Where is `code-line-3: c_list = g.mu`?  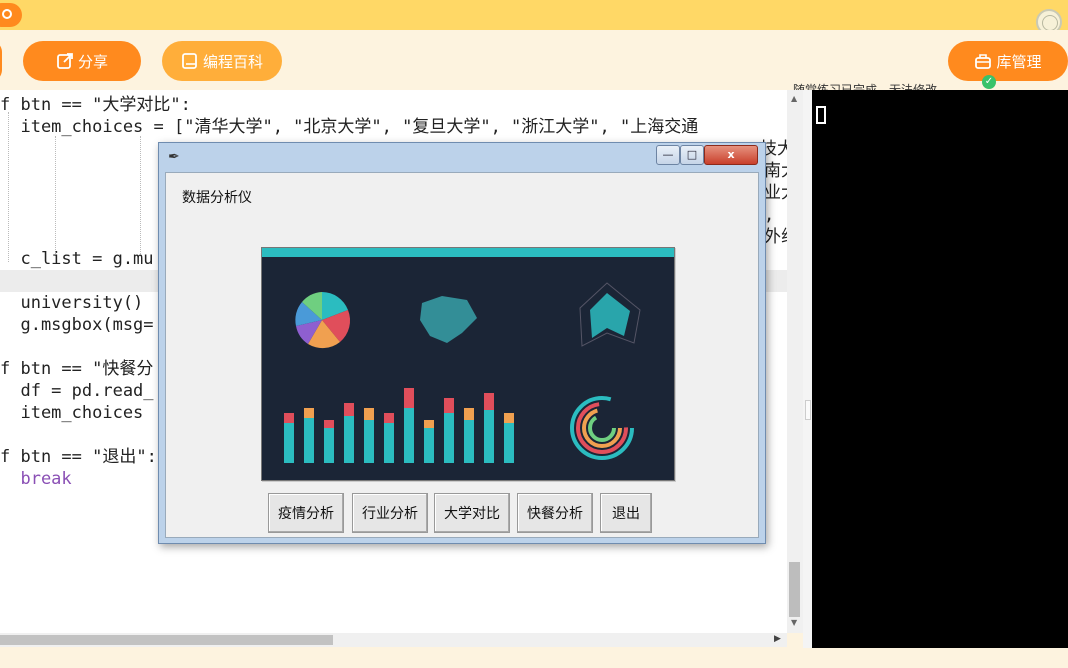 code-line-3: c_list = g.mu is located at coordinates (77, 259).